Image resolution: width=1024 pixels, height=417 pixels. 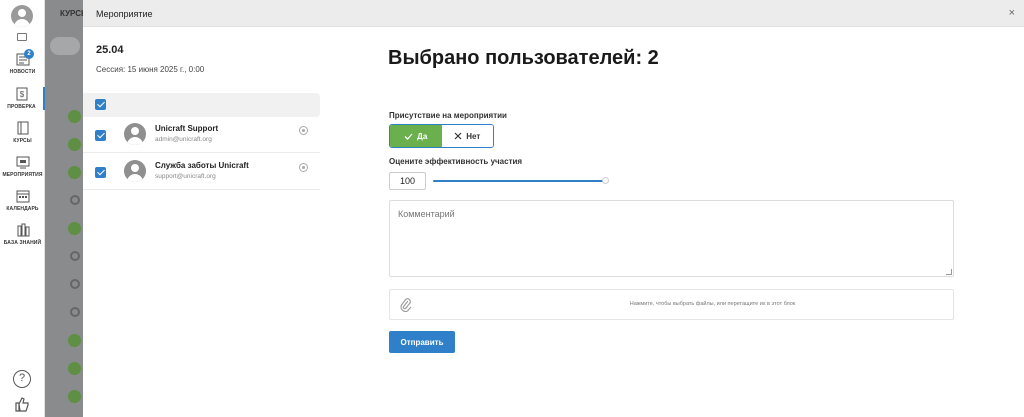 What do you see at coordinates (185, 176) in the screenshot?
I see `user-email: support@unicraft.org` at bounding box center [185, 176].